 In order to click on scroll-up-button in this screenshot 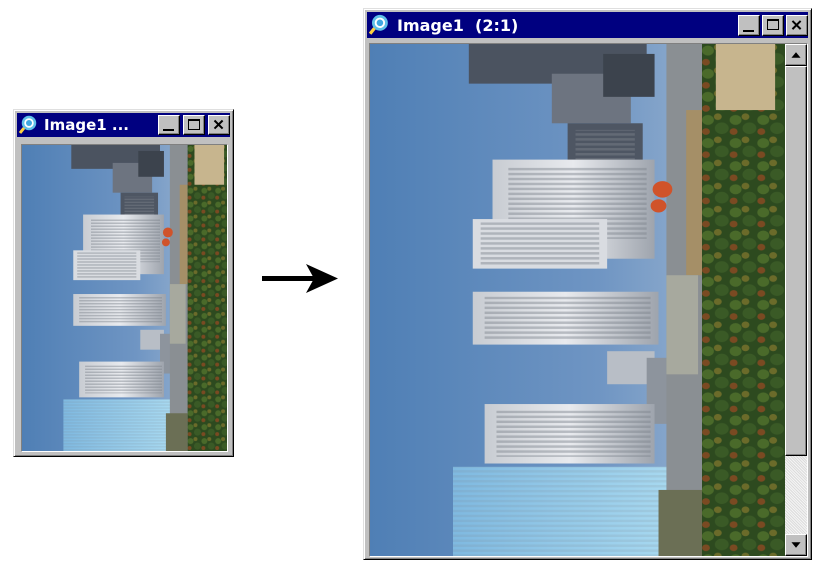, I will do `click(796, 55)`.